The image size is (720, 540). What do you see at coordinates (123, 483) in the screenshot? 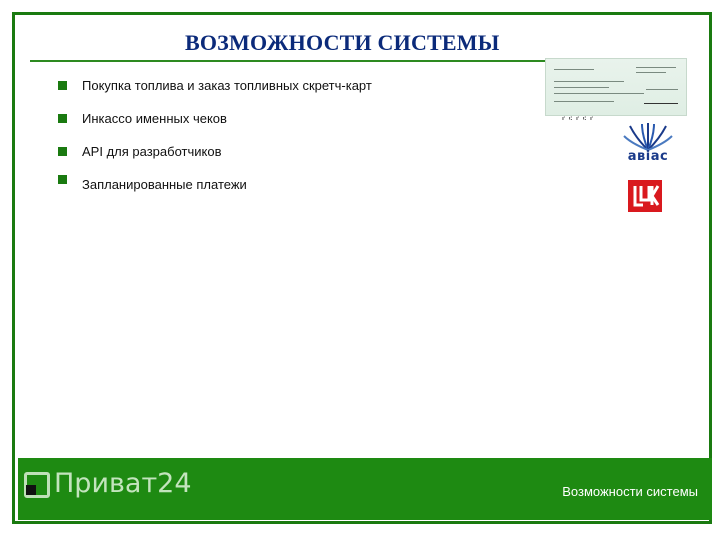
I see `privat24-logo-text: Приват24` at bounding box center [123, 483].